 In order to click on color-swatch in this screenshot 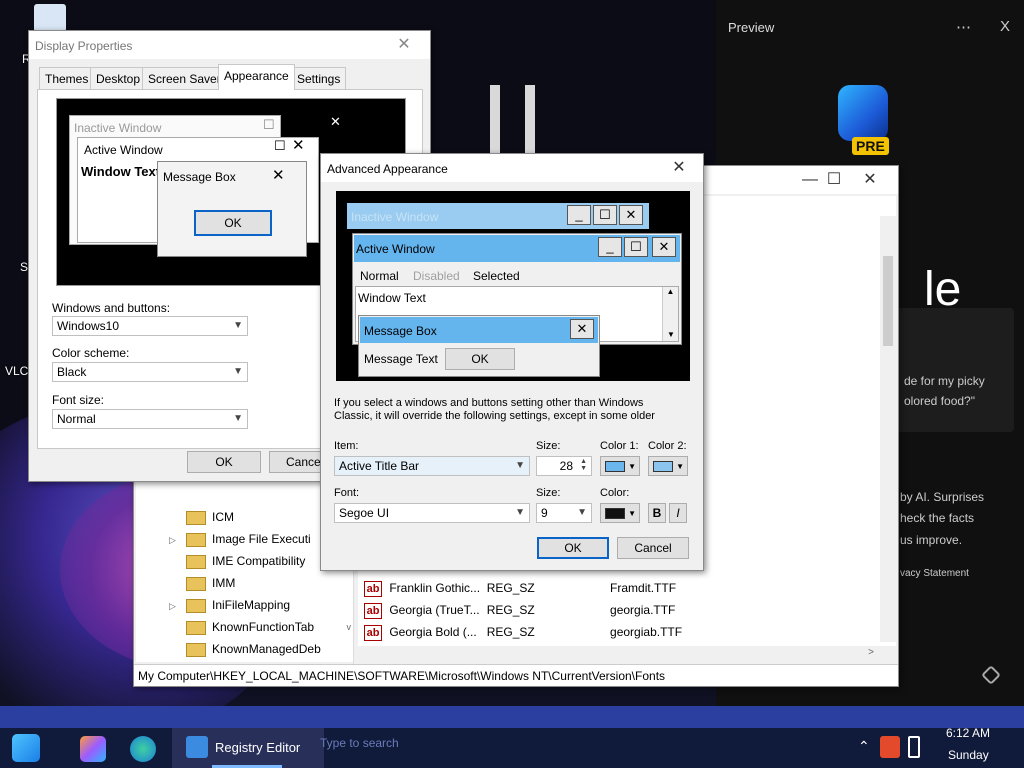, I will do `click(663, 466)`.